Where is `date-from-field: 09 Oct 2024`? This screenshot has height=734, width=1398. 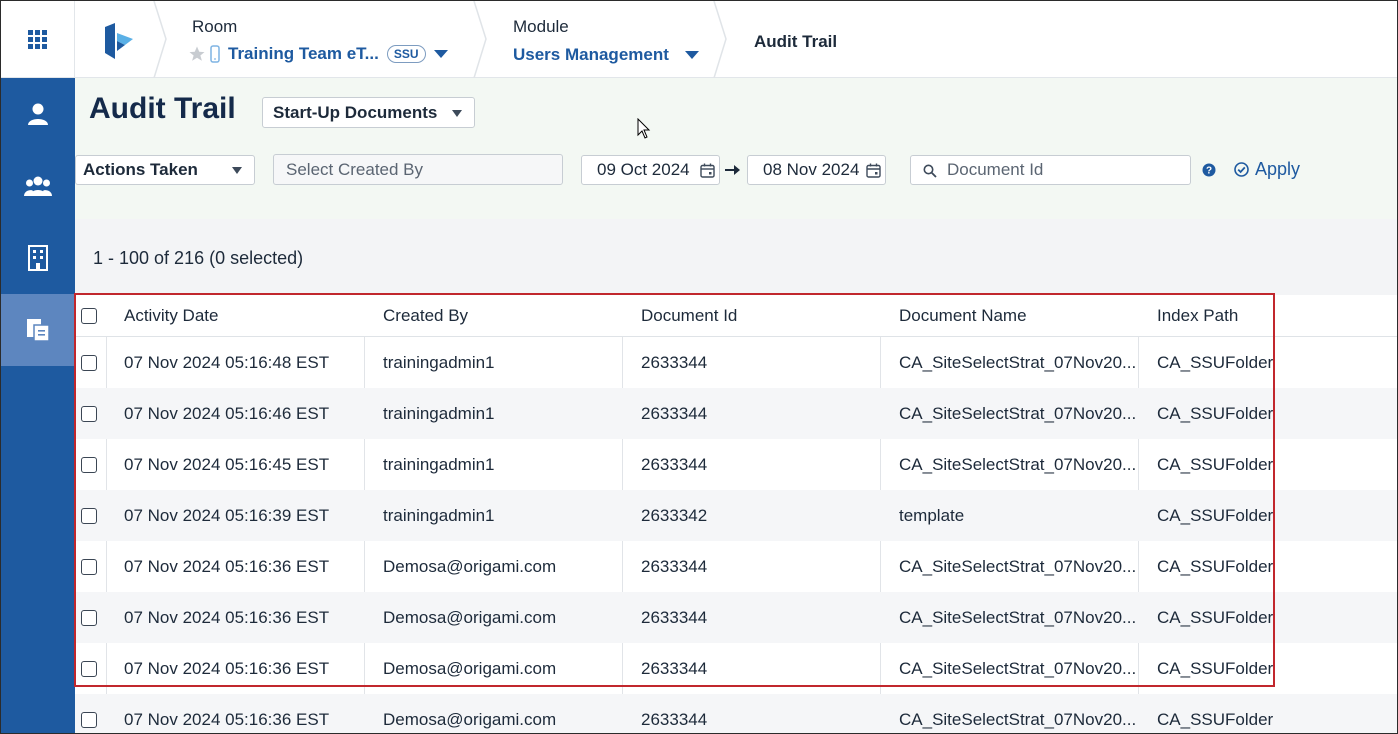
date-from-field: 09 Oct 2024 is located at coordinates (650, 170).